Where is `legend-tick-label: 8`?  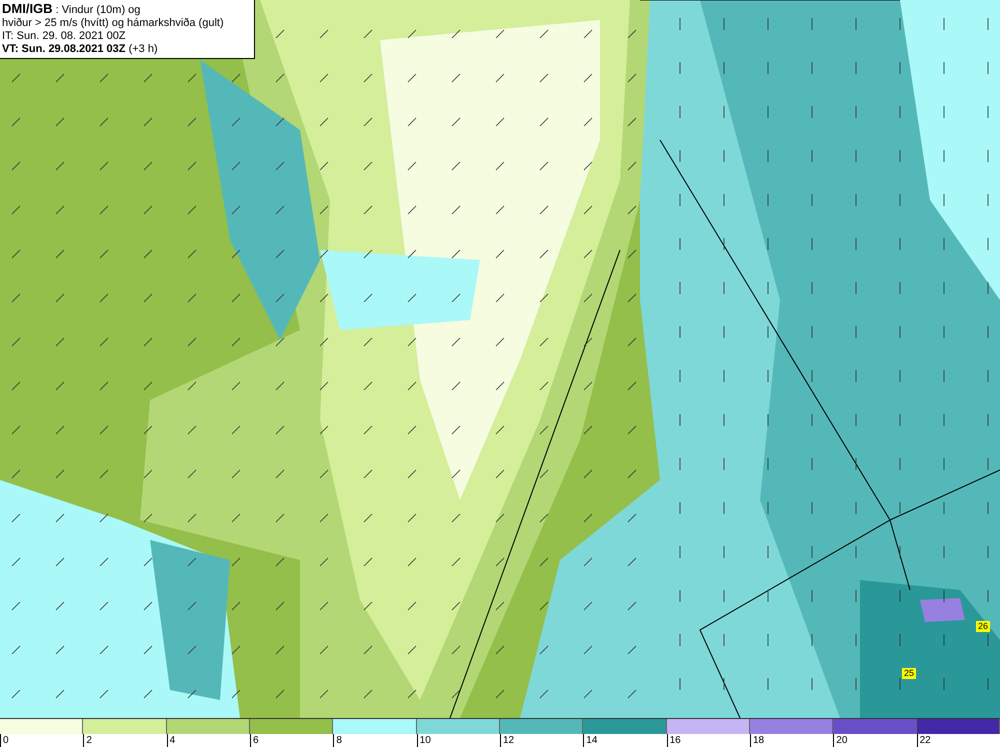 legend-tick-label: 8 is located at coordinates (375, 740).